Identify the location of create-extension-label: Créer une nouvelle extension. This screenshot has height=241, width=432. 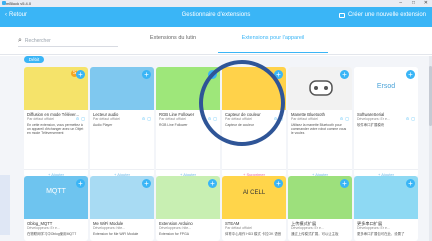
(386, 15).